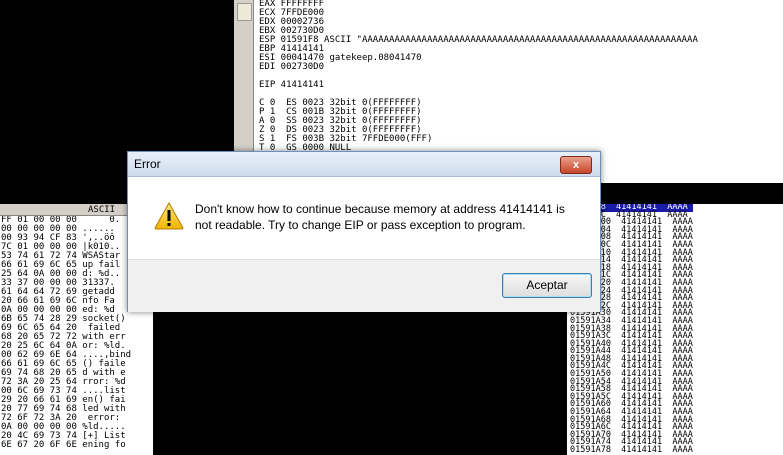  Describe the element at coordinates (147, 164) in the screenshot. I see `dialog-title: Error` at that location.